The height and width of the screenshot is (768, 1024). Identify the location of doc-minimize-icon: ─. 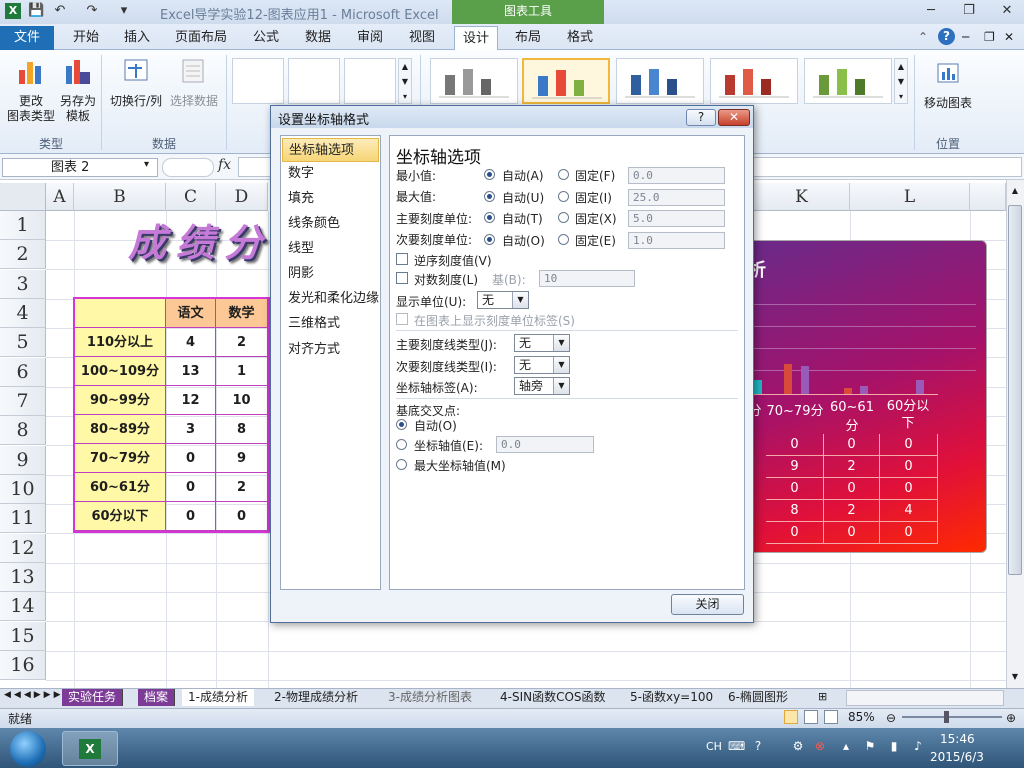
(965, 37).